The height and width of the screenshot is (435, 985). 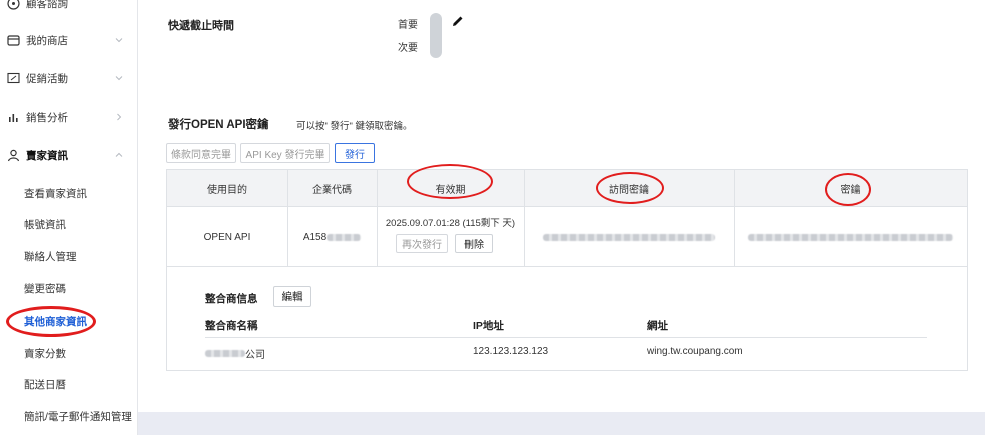 I want to click on priority-primary-label: 首要, so click(x=408, y=25).